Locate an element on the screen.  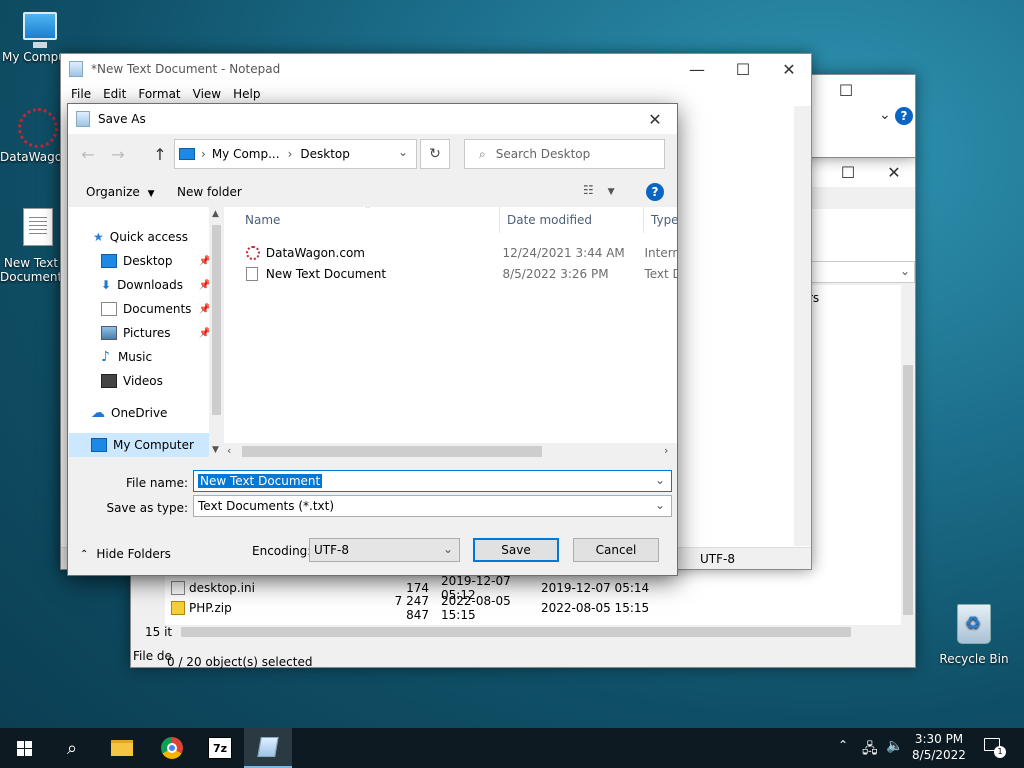
help-button: ? is located at coordinates (655, 192).